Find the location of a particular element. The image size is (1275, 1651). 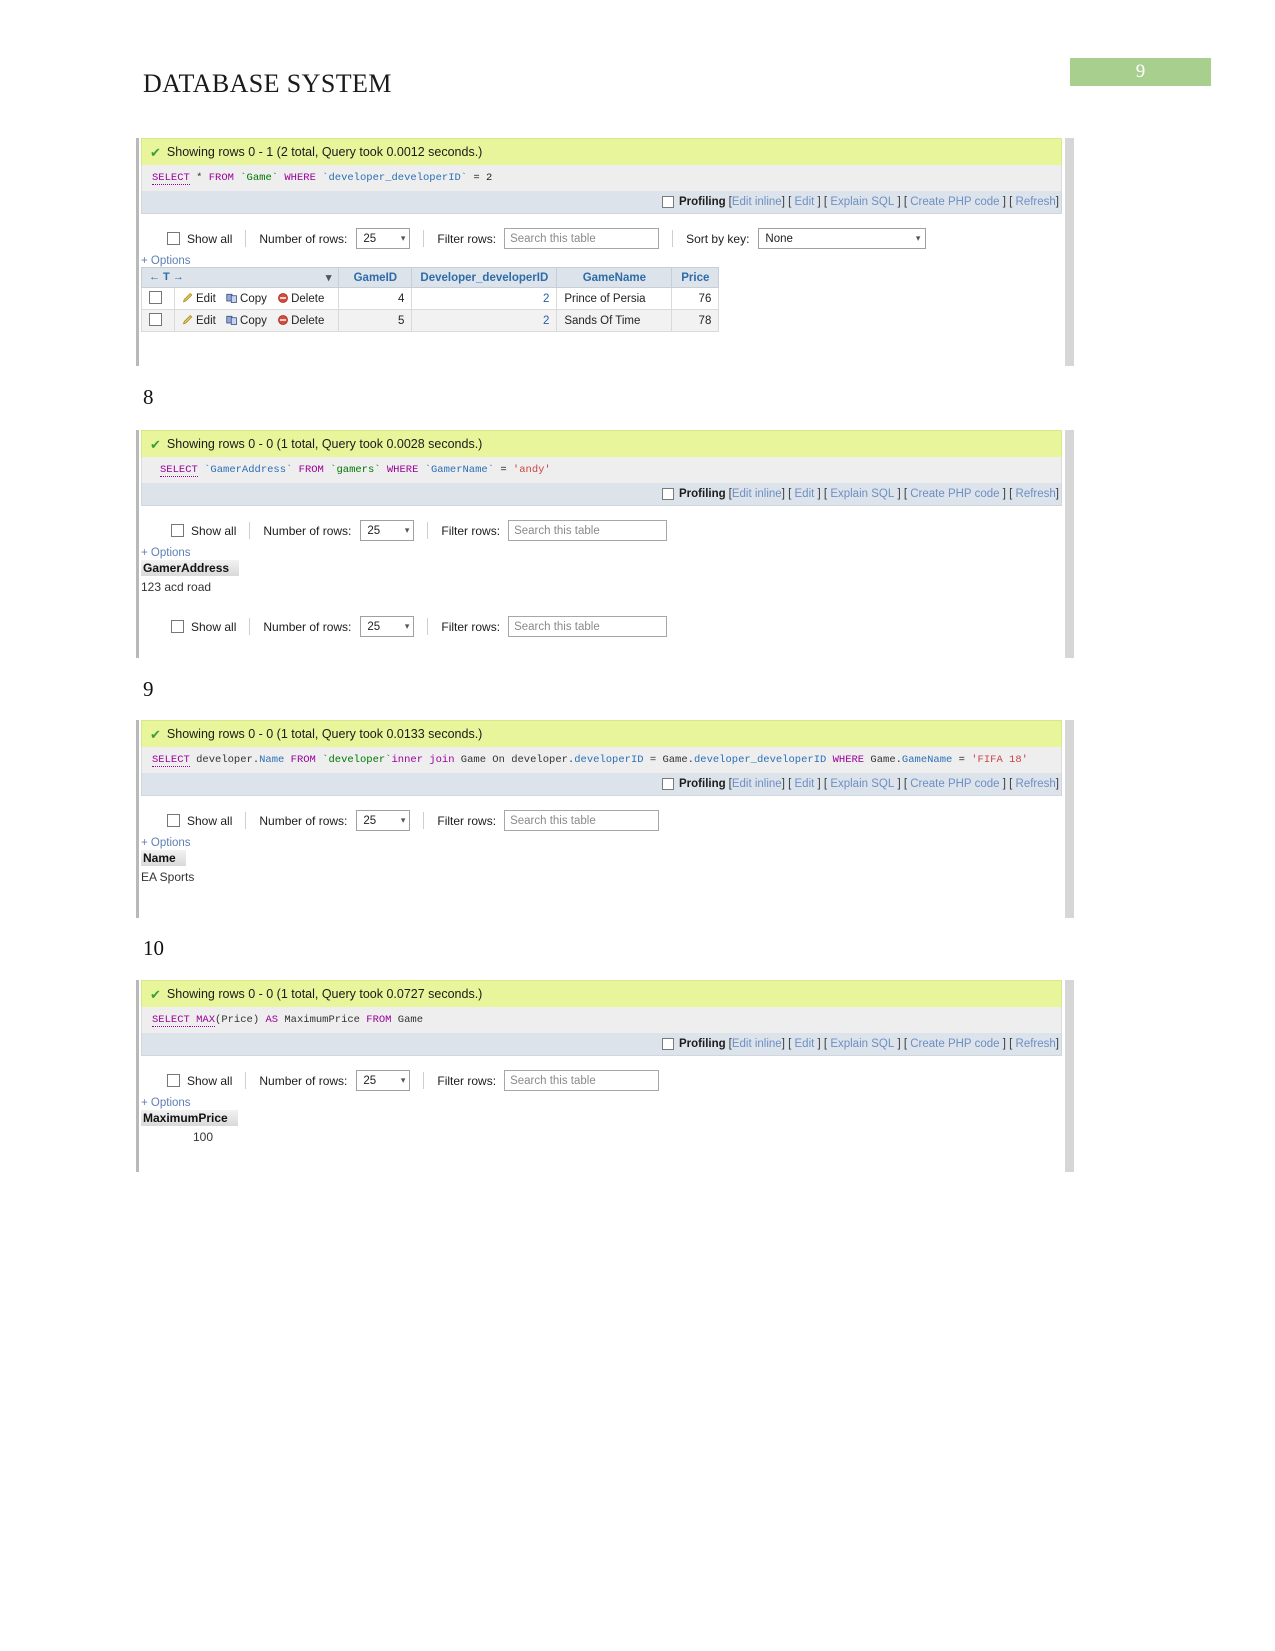

th-gameid: GameID is located at coordinates (375, 277).